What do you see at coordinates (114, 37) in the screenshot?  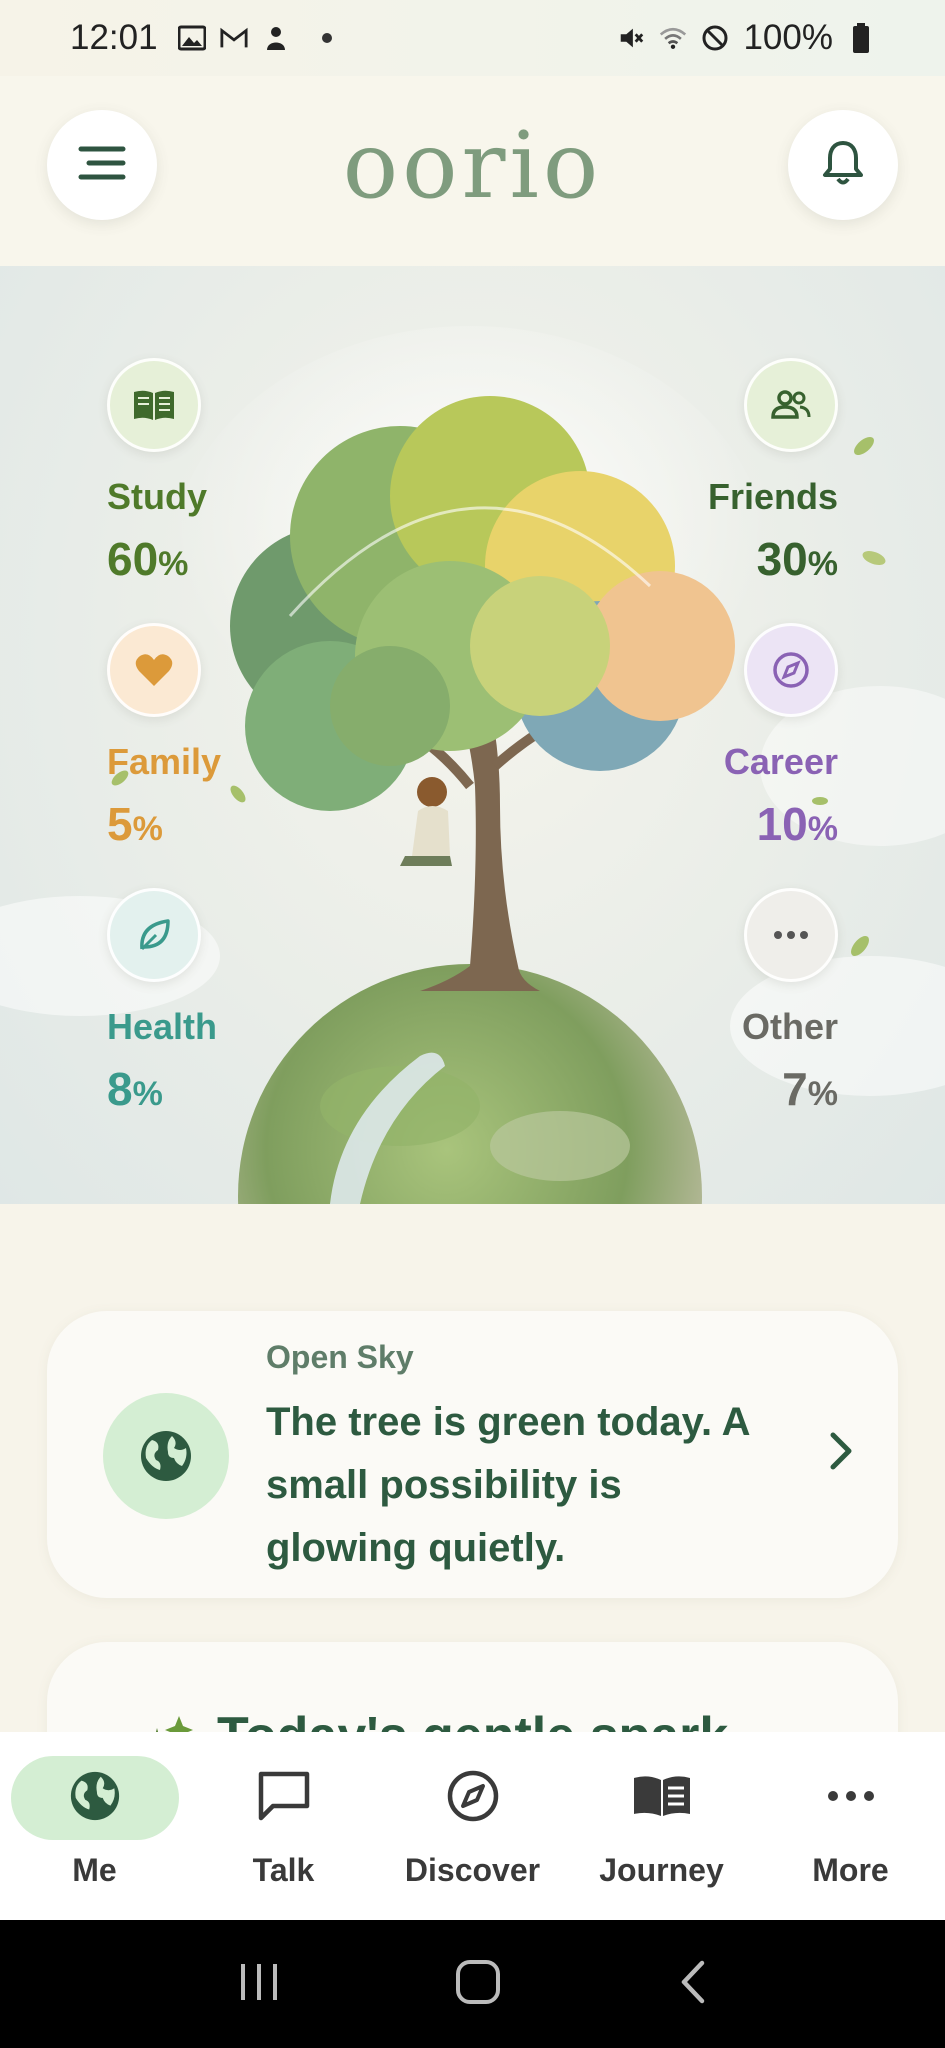 I see `status-time: 12:01` at bounding box center [114, 37].